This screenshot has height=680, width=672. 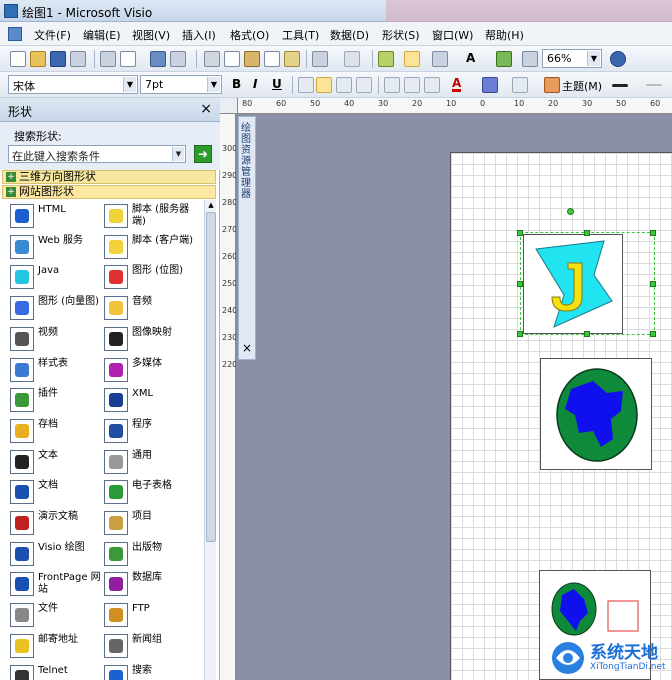 What do you see at coordinates (490, 85) in the screenshot?
I see `line-color-icon` at bounding box center [490, 85].